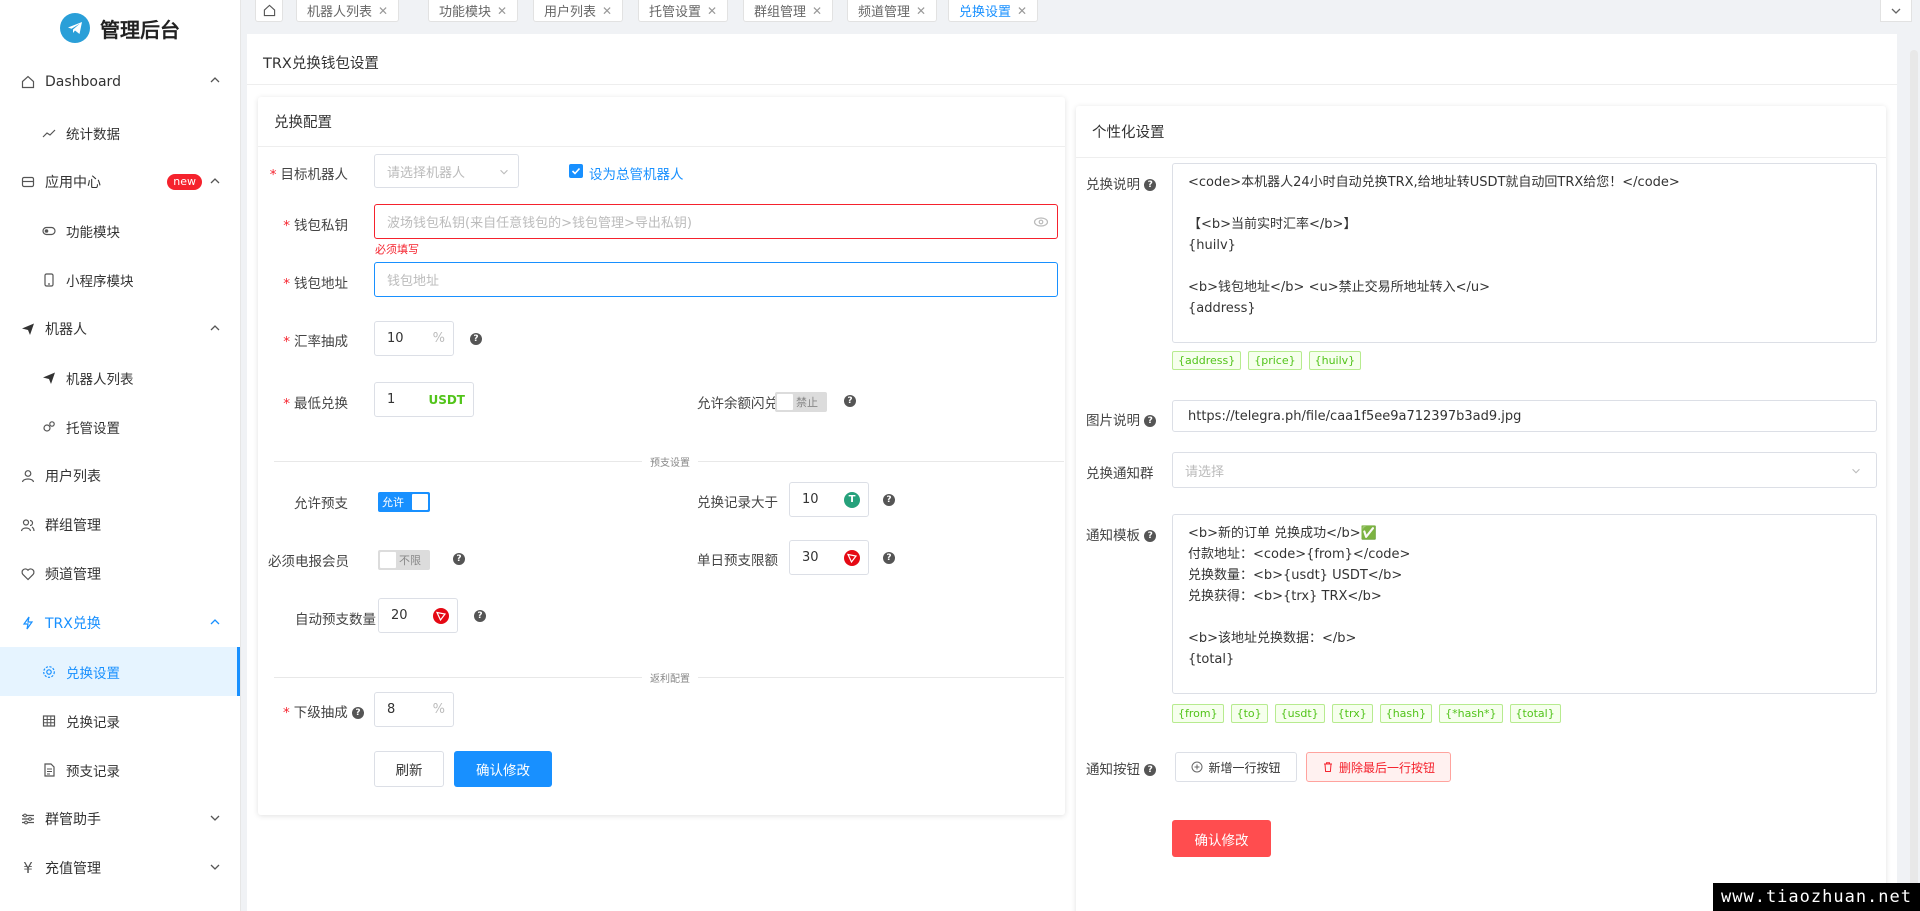 This screenshot has height=911, width=1920. I want to click on notify-group-select: 请选择, so click(1524, 470).